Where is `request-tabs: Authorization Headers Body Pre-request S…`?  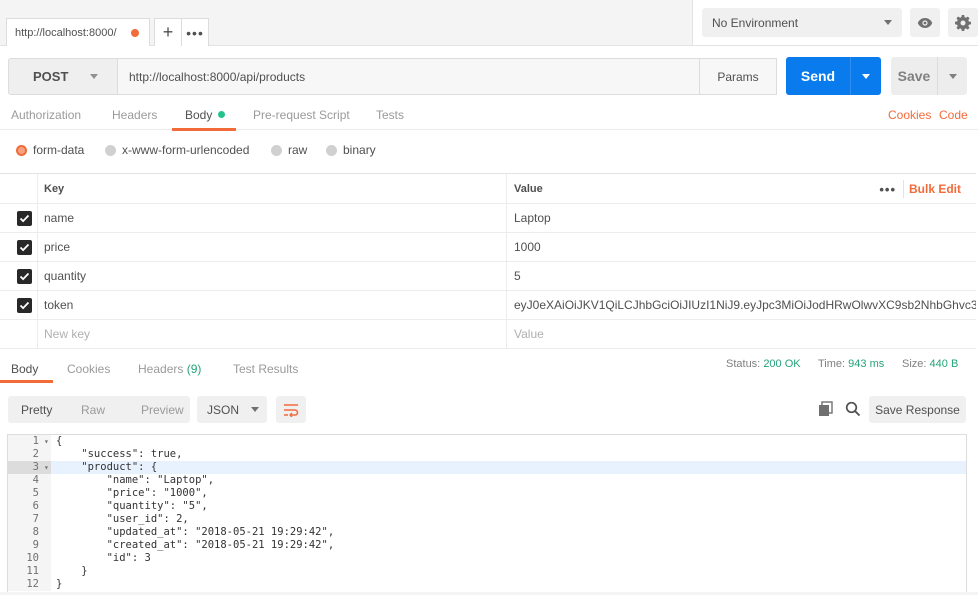
request-tabs: Authorization Headers Body Pre-request S… is located at coordinates (489, 117).